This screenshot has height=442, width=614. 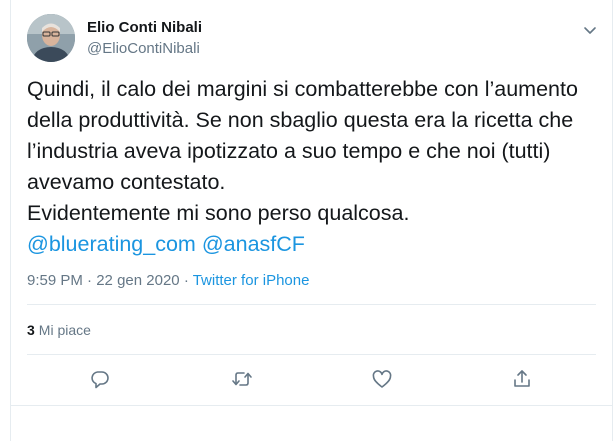 What do you see at coordinates (64, 330) in the screenshot?
I see `likes-label: Mi piace` at bounding box center [64, 330].